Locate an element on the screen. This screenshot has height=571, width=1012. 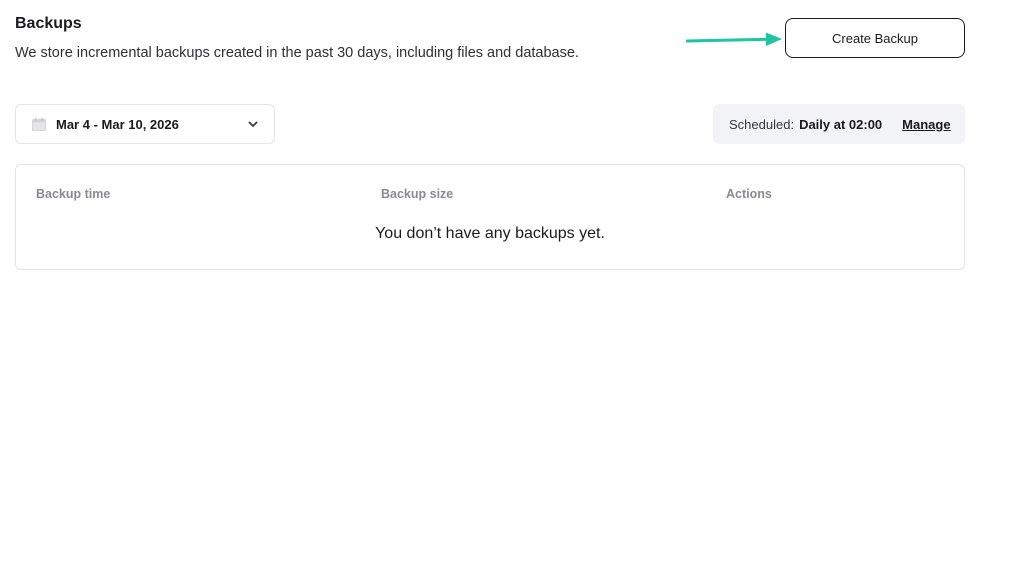
manage-schedule-link: Manage is located at coordinates (926, 124).